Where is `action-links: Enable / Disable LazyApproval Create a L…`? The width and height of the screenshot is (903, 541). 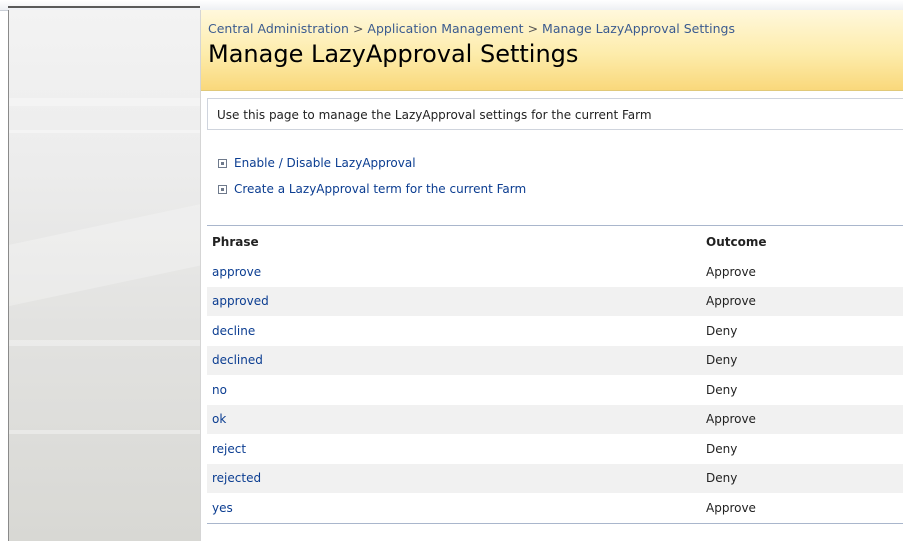
action-links: Enable / Disable LazyApproval Create a L… is located at coordinates (372, 176).